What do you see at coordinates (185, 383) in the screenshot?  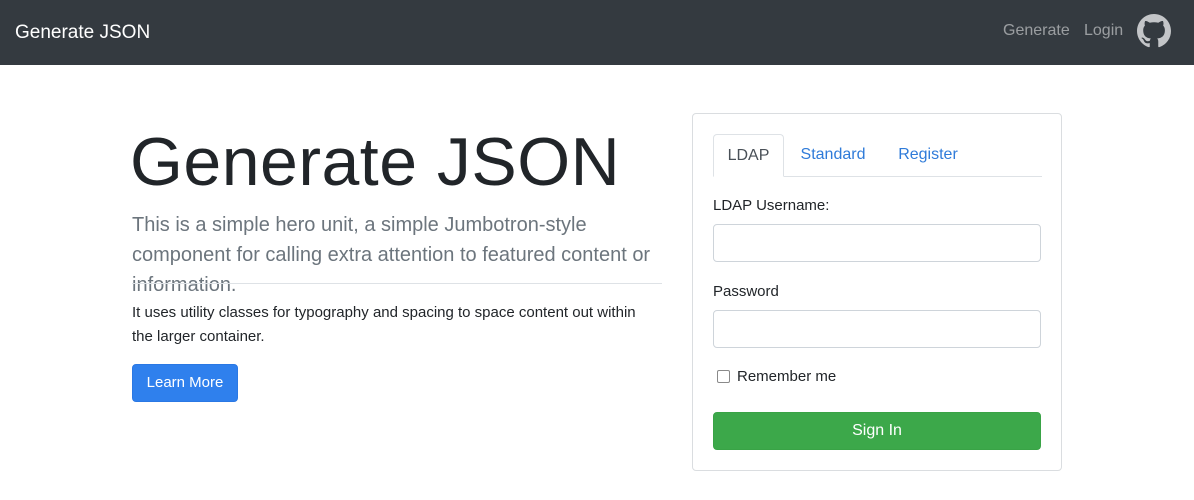 I see `learn-more-button: Learn More` at bounding box center [185, 383].